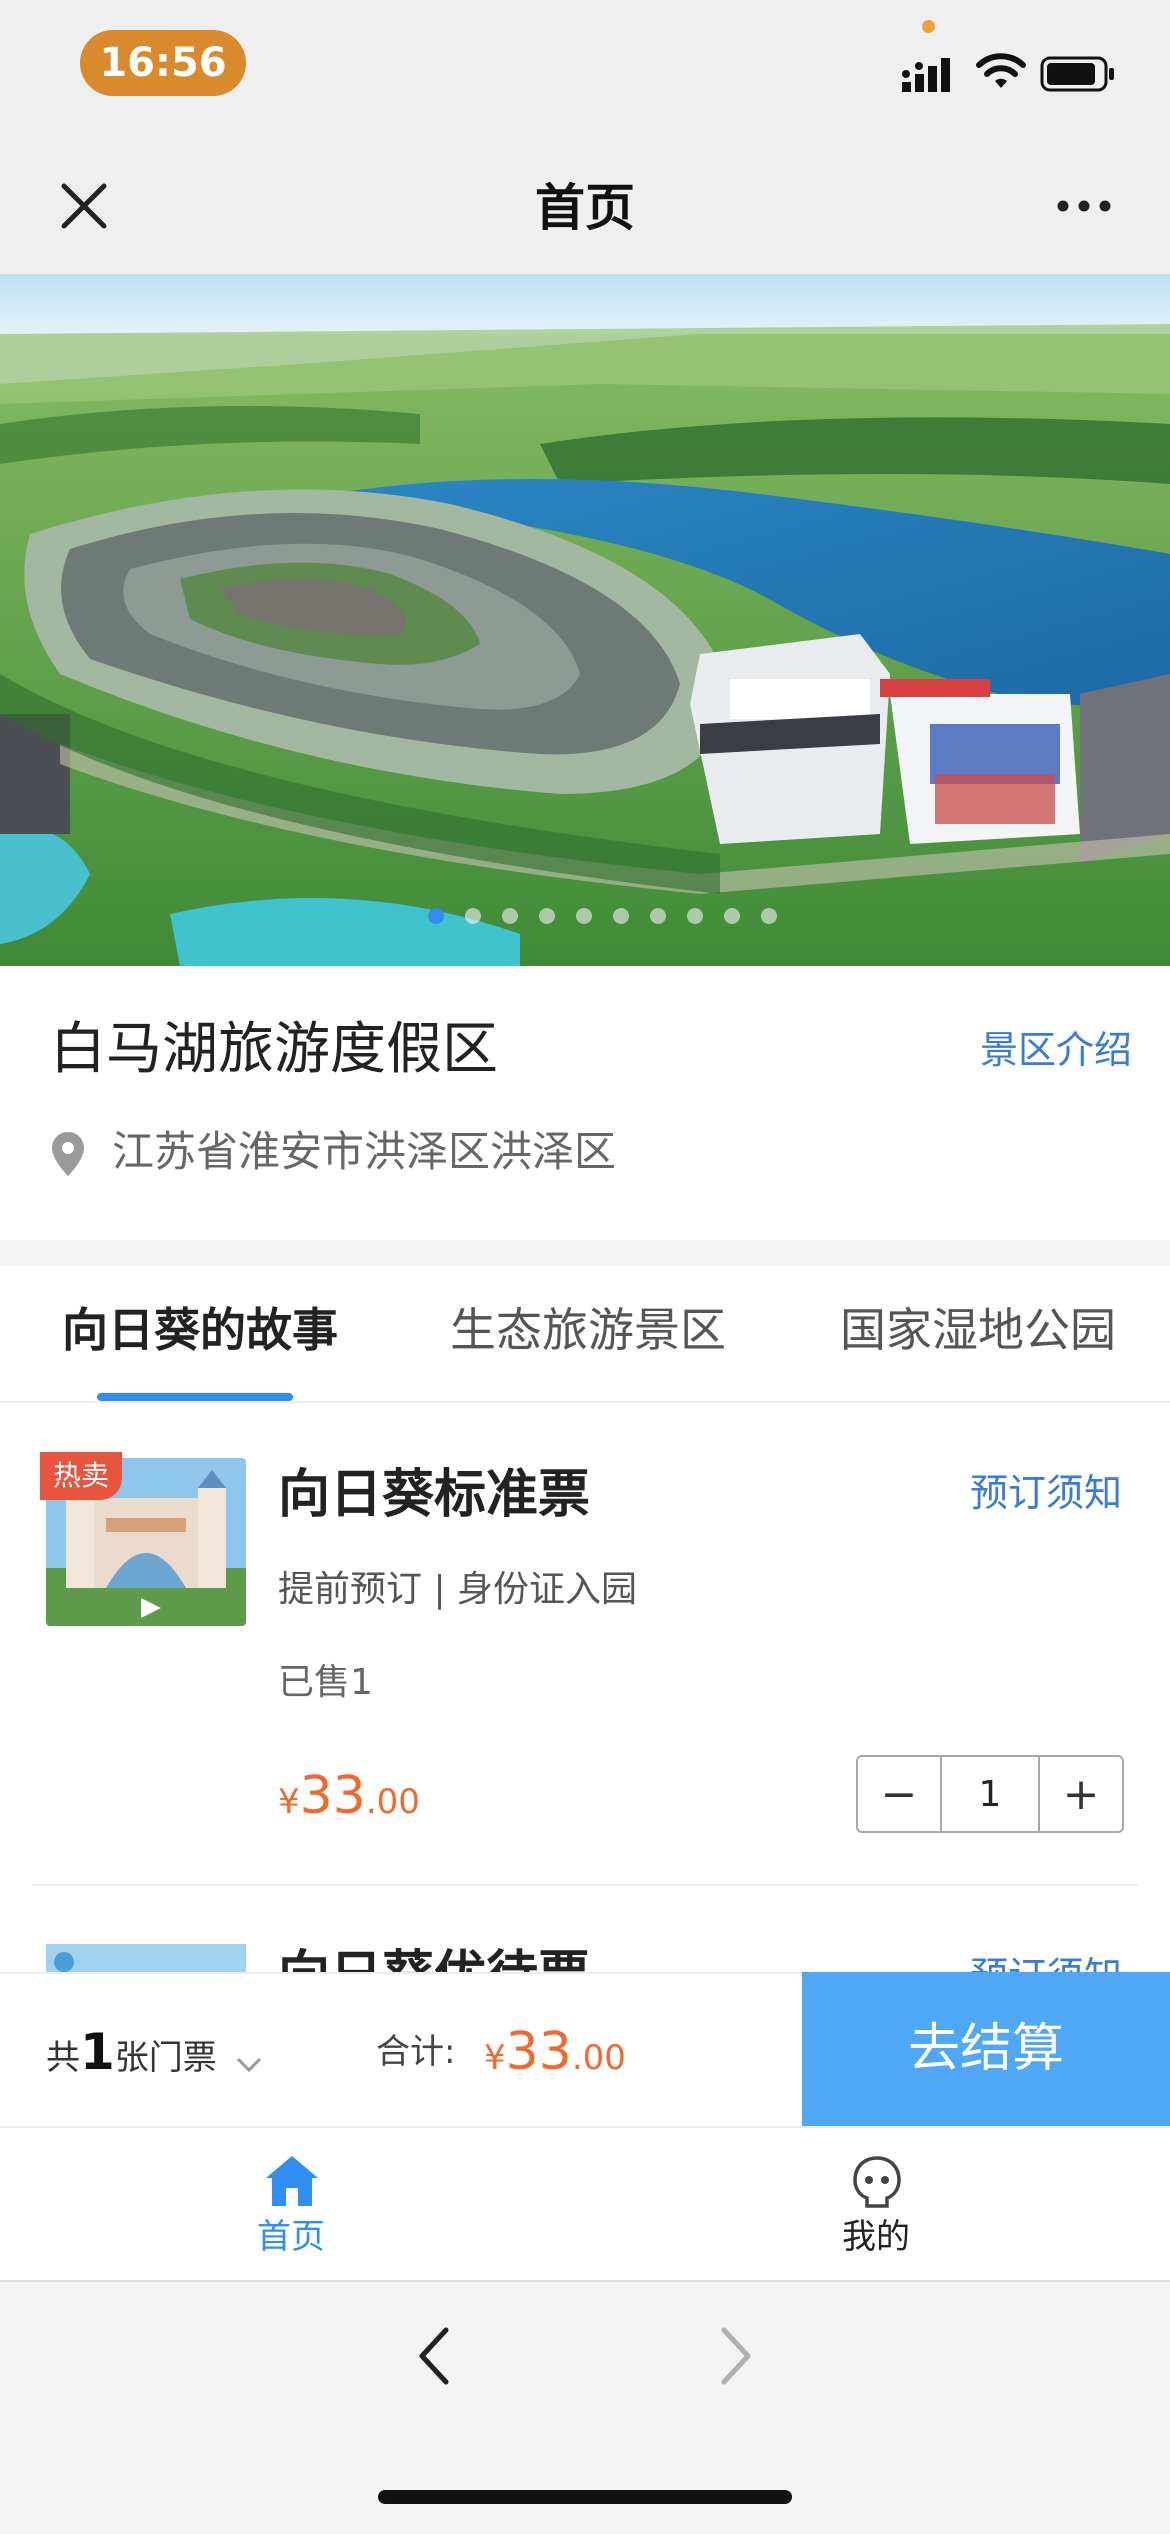 This screenshot has width=1170, height=2534. What do you see at coordinates (1046, 1493) in the screenshot?
I see `booking-notice-link: 预订须知` at bounding box center [1046, 1493].